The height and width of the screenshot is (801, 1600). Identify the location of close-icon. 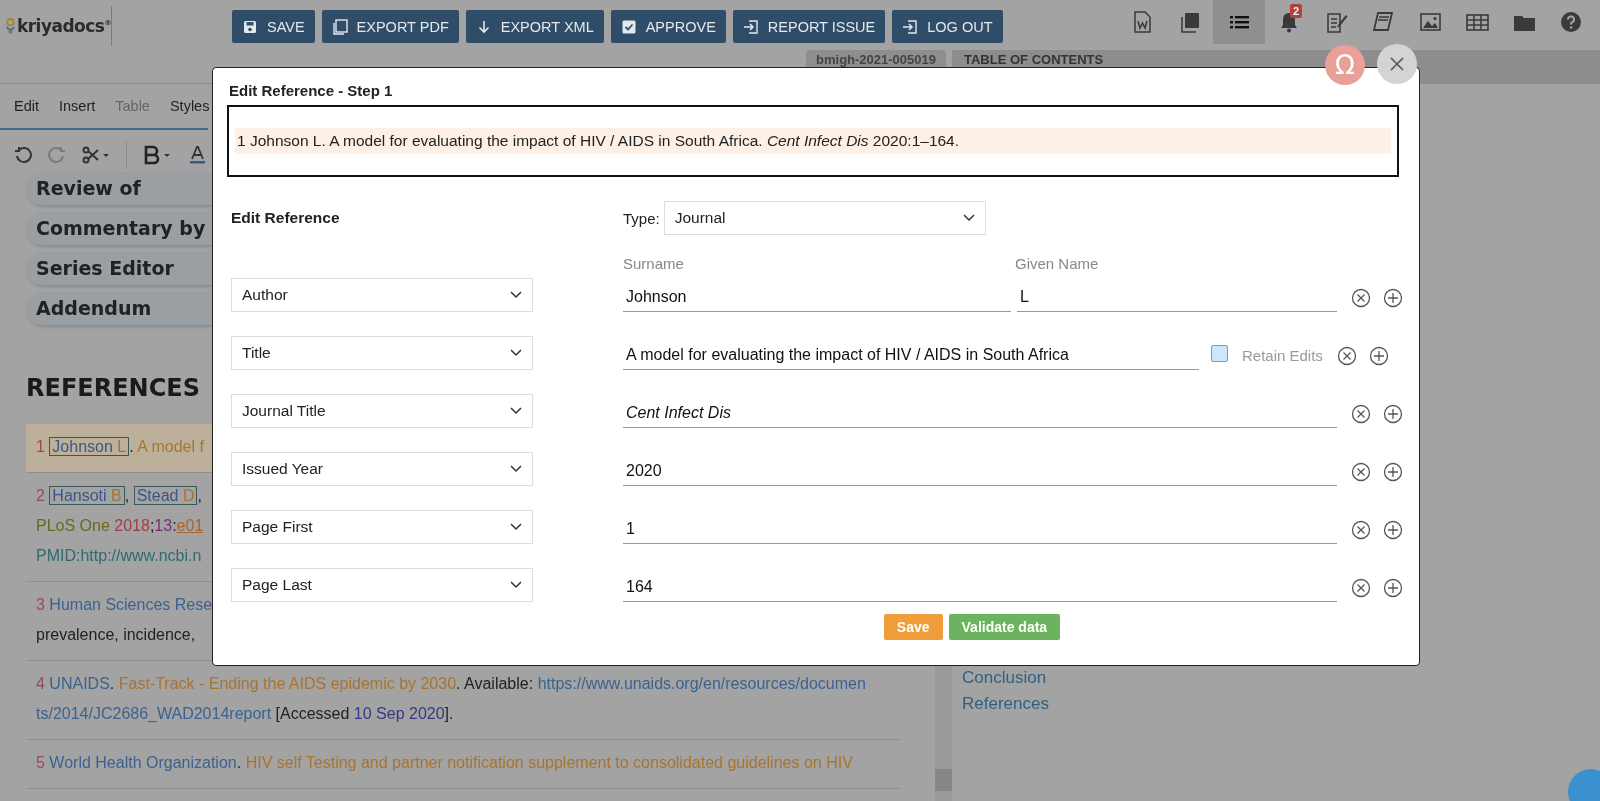
(1397, 64).